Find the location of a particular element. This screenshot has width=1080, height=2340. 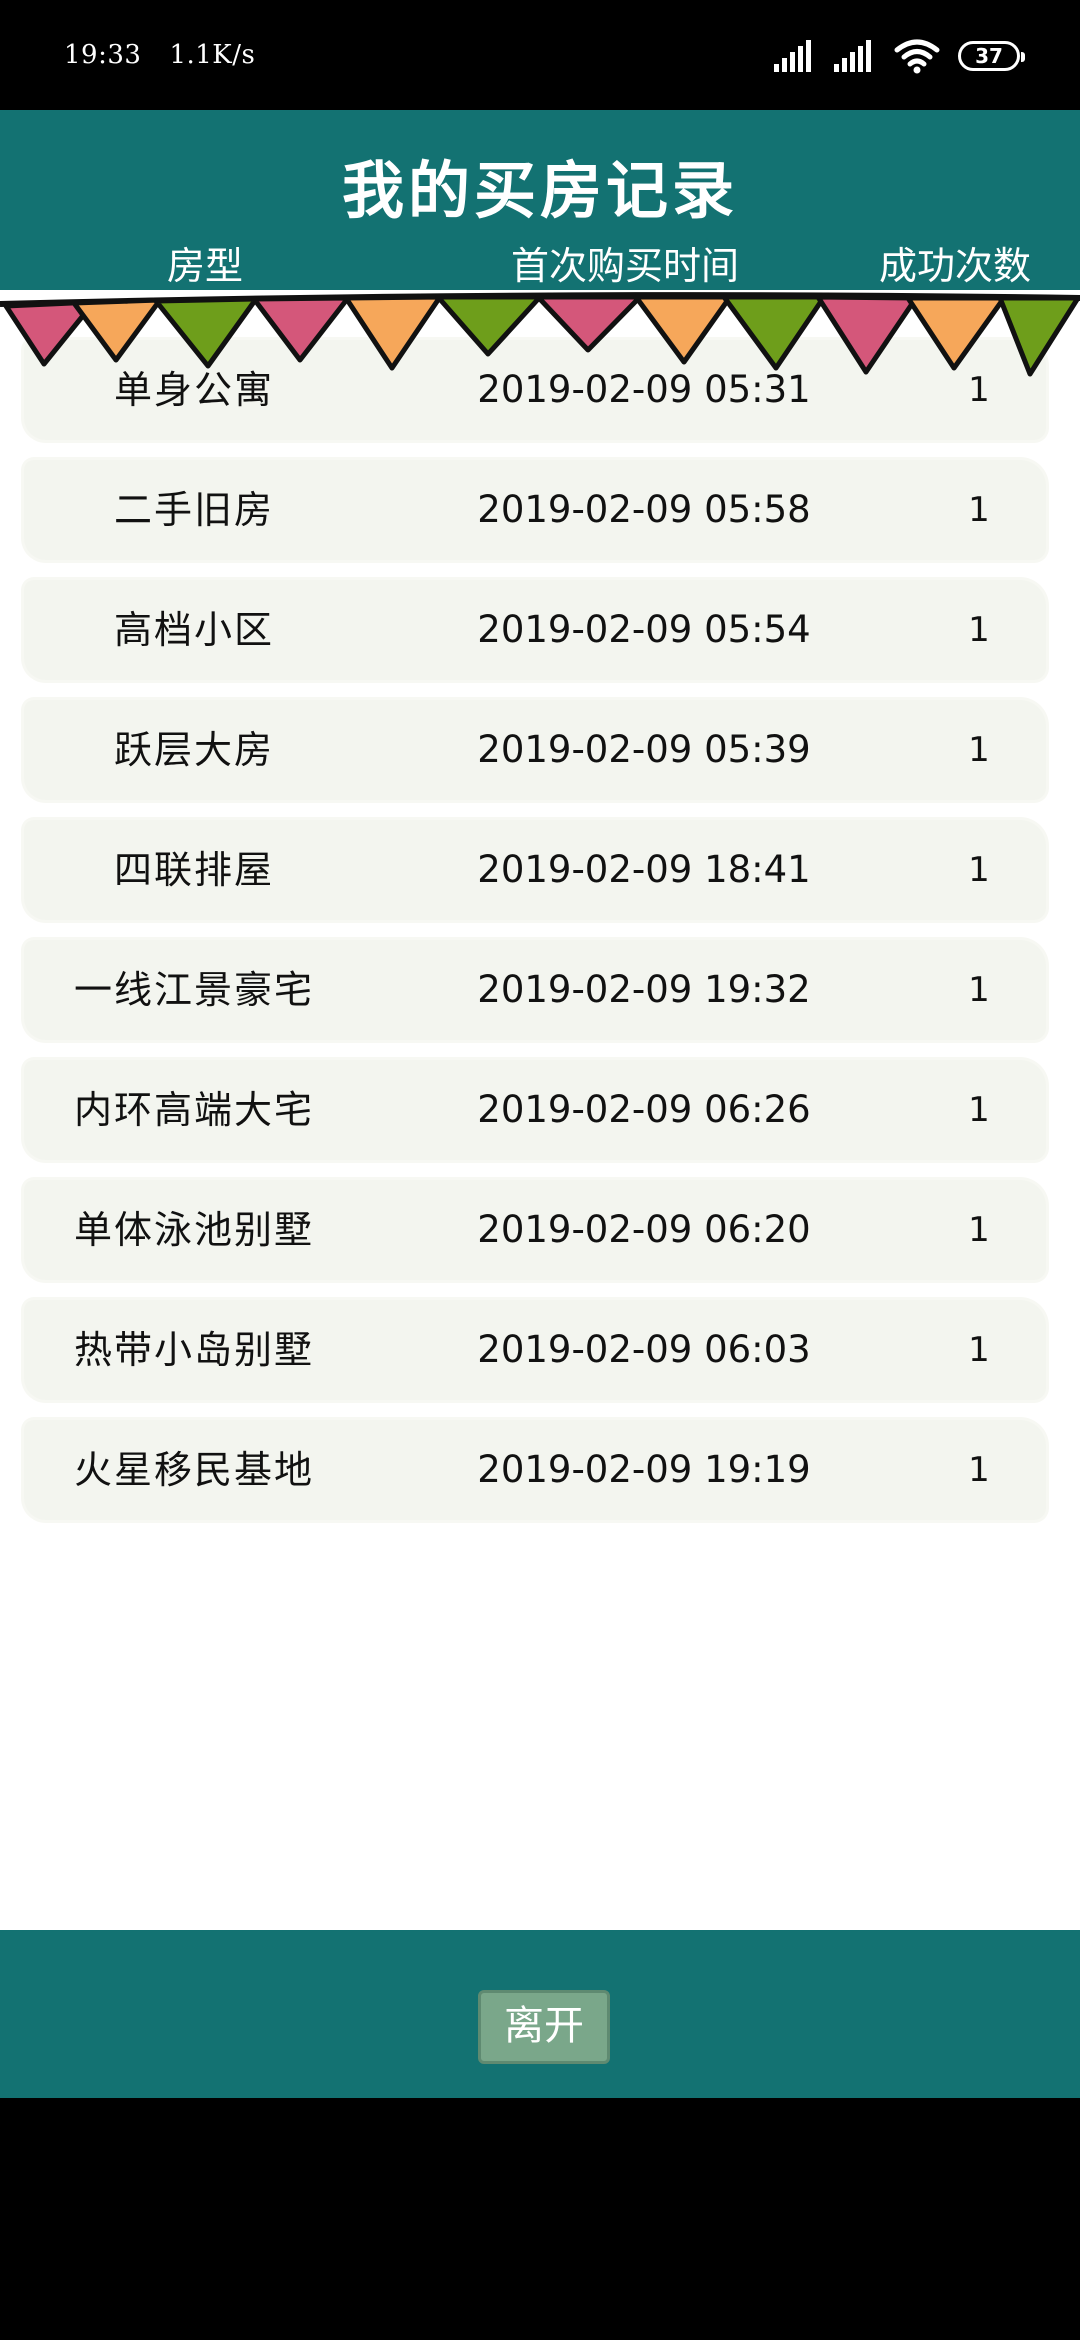

list-item: 跃层大房 2019-02-09 05:39 1 is located at coordinates (535, 750).